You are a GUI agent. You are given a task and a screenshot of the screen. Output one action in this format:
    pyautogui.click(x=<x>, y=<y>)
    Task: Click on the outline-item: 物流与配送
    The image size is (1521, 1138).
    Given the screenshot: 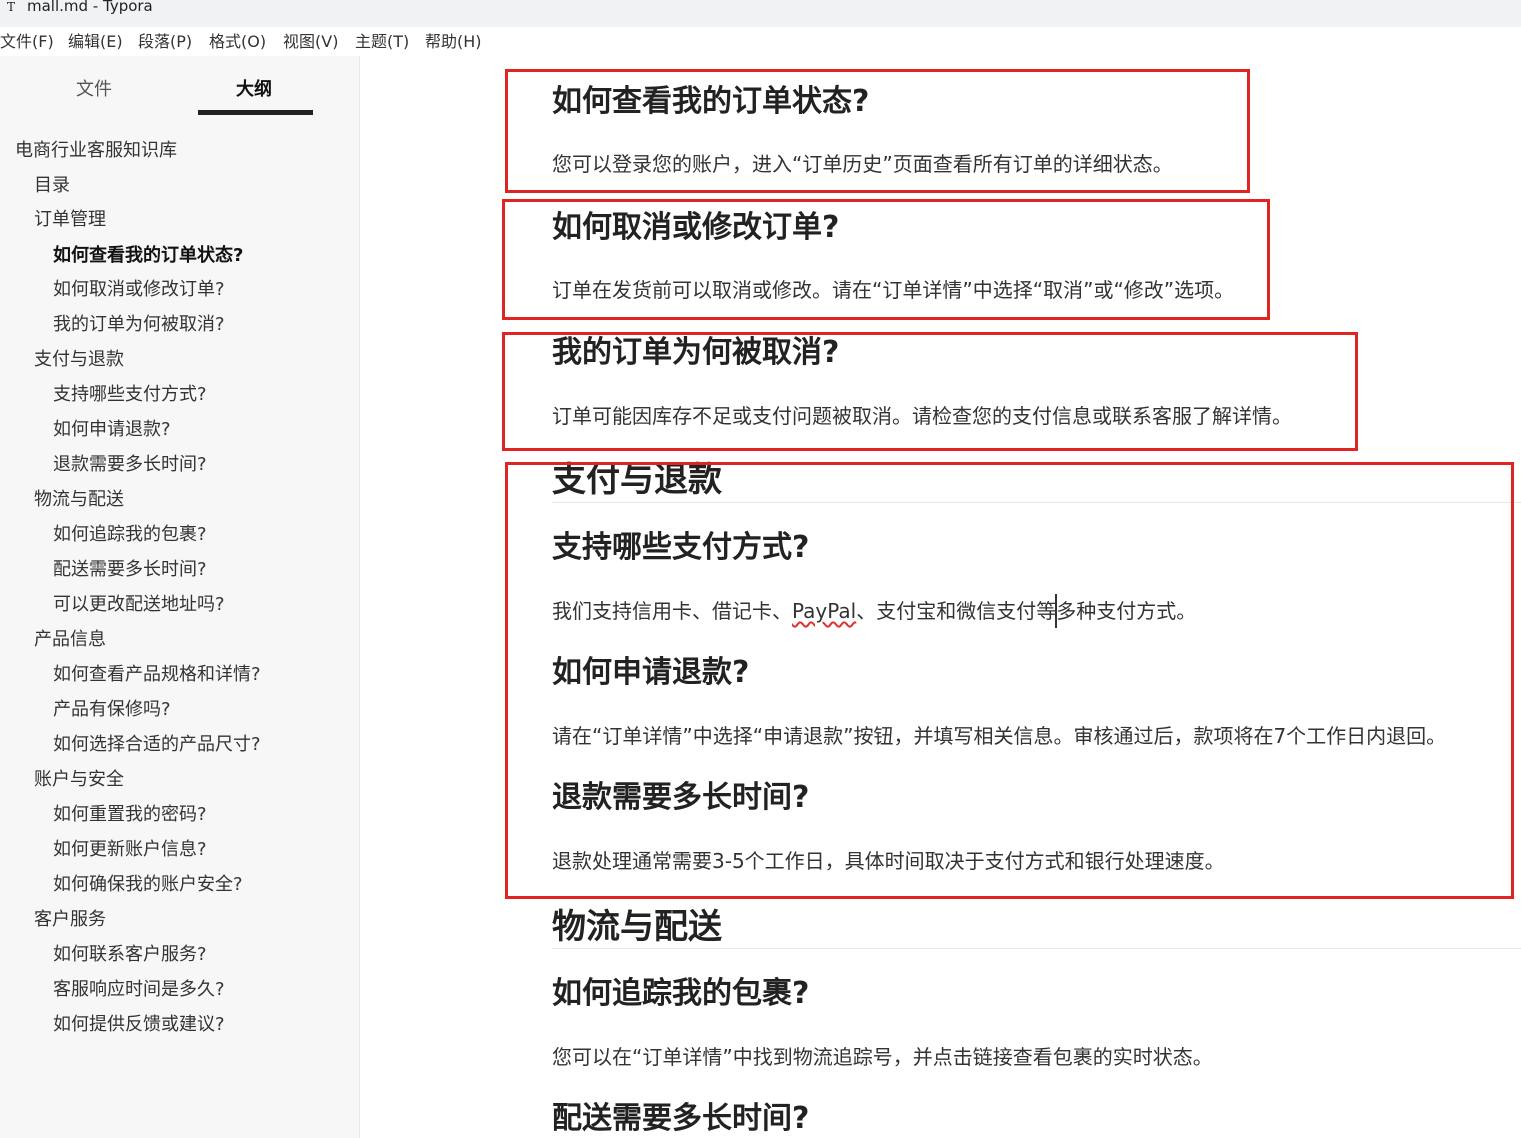 What is the action you would take?
    pyautogui.click(x=79, y=500)
    